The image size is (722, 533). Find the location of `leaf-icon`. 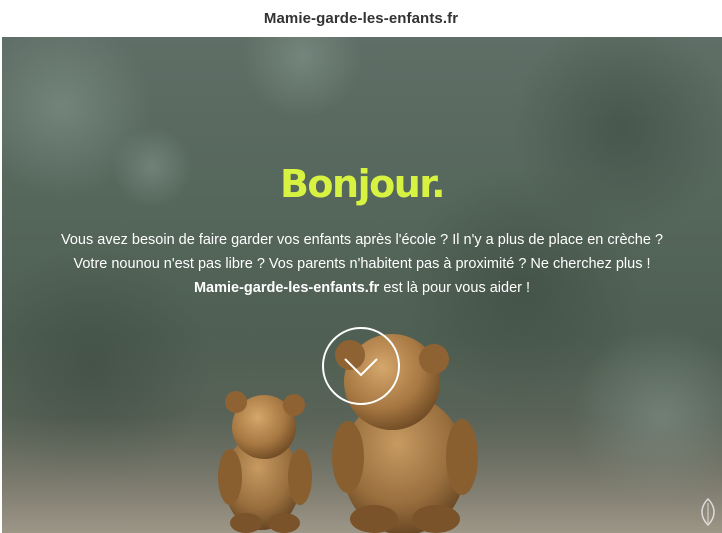

leaf-icon is located at coordinates (708, 512).